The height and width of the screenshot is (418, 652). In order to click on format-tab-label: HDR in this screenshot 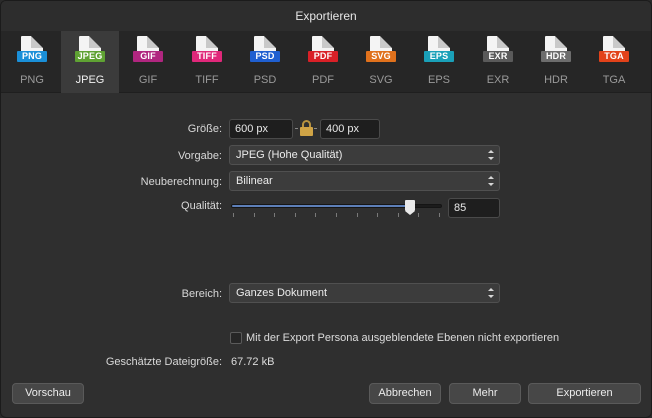, I will do `click(556, 80)`.